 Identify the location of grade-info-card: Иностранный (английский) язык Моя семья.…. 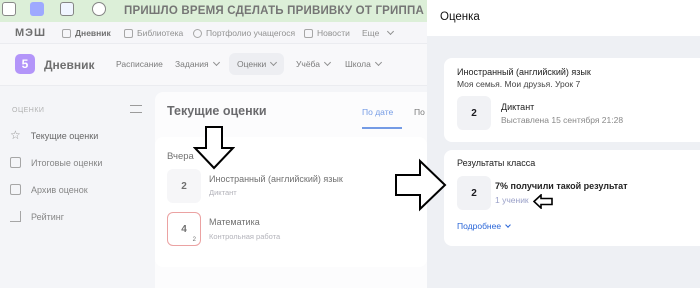
(572, 100).